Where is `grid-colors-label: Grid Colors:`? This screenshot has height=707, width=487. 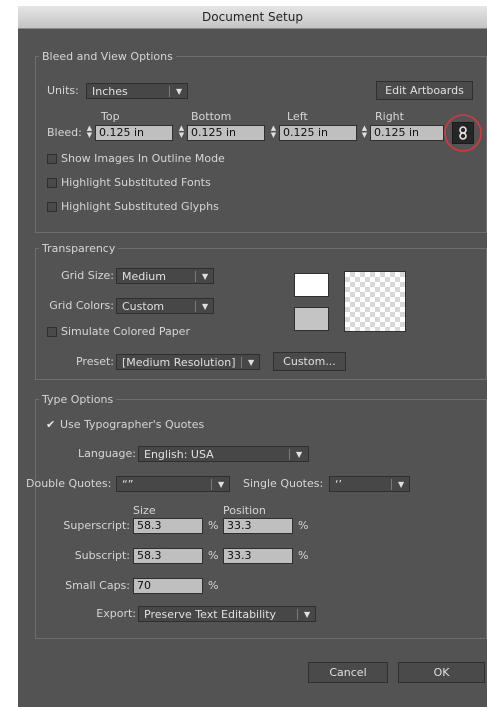
grid-colors-label: Grid Colors: is located at coordinates (81, 305).